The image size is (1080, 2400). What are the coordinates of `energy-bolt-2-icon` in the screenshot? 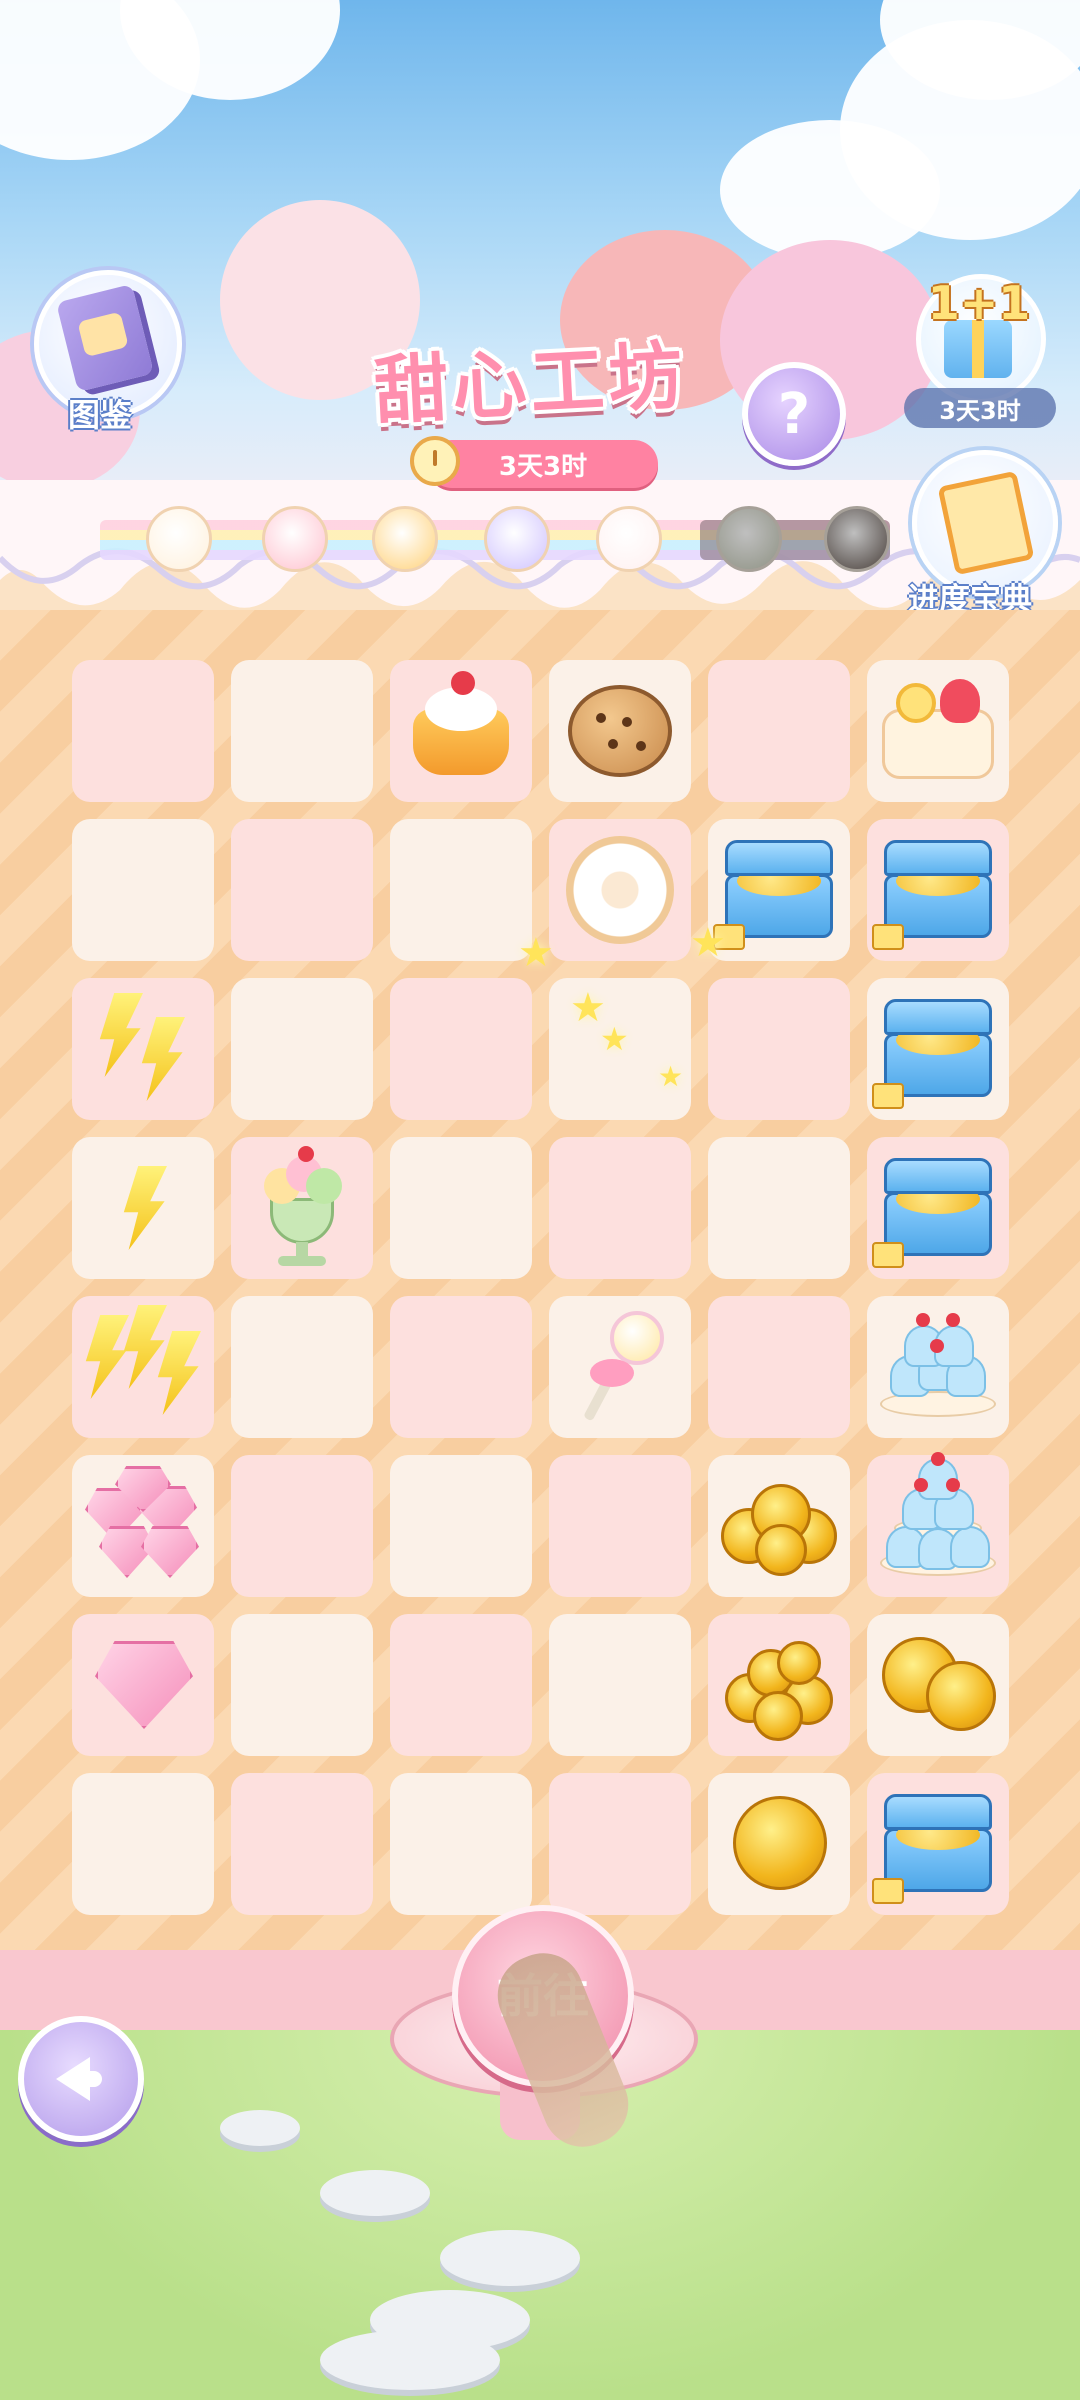 It's located at (143, 1049).